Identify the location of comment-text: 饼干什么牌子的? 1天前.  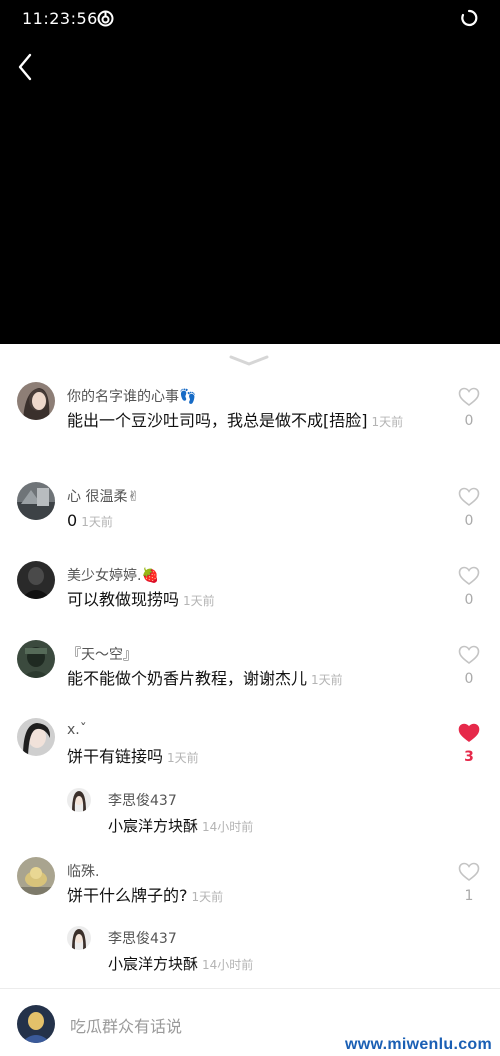
(253, 896).